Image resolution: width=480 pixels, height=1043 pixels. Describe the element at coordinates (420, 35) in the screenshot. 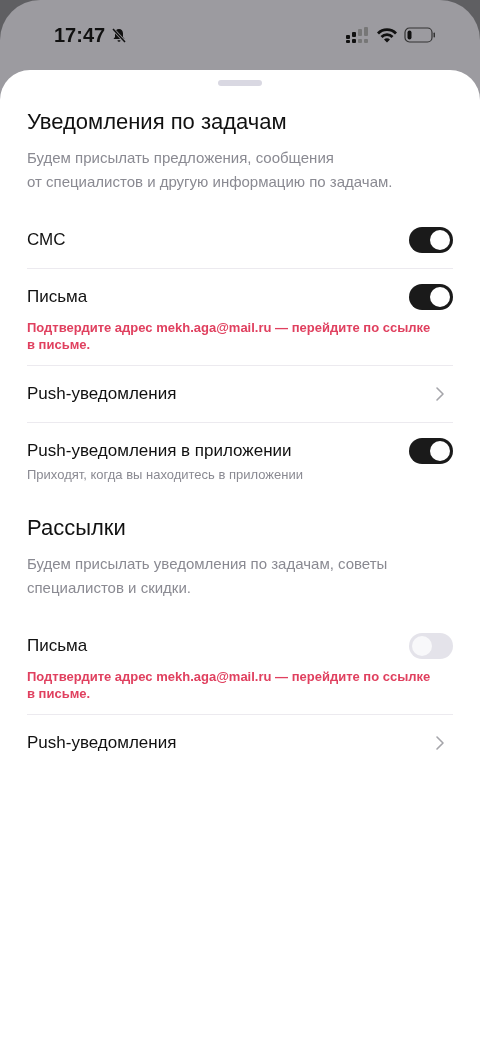

I see `battery-icon` at that location.